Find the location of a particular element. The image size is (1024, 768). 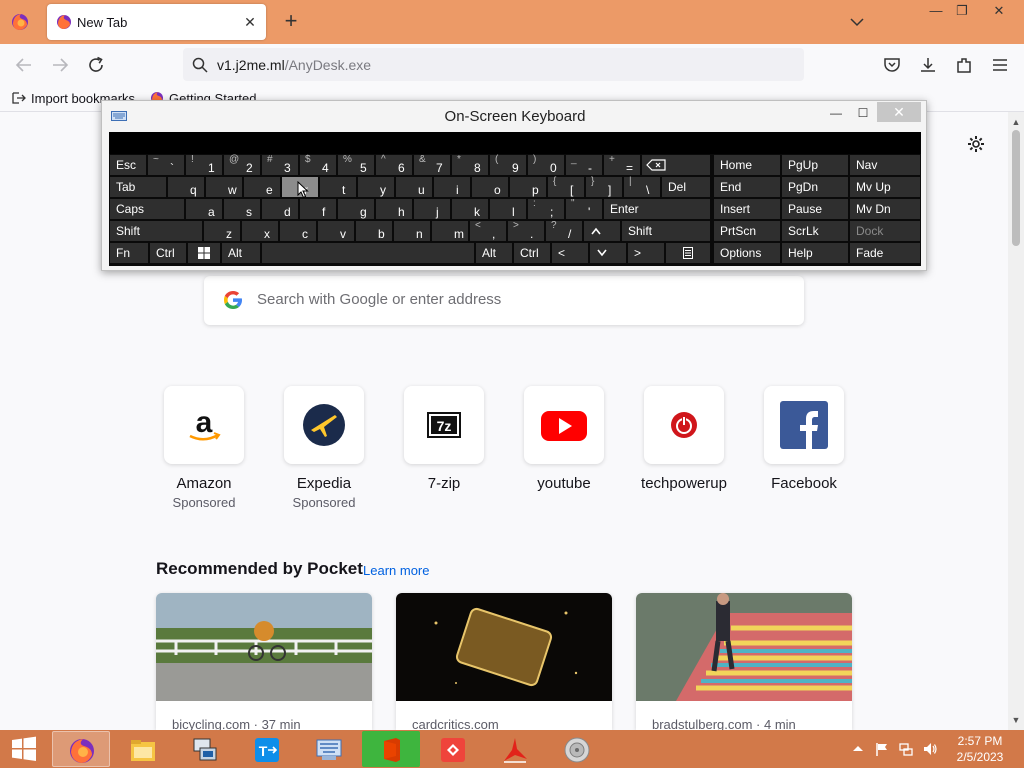

osk-minimize-button: — is located at coordinates (836, 113).